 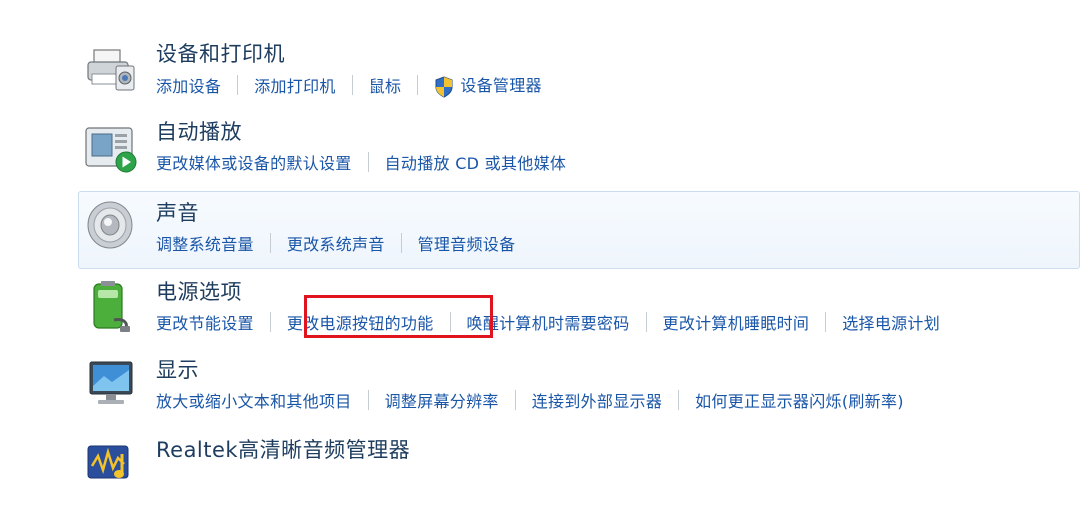 I want to click on section-sound, so click(x=579, y=230).